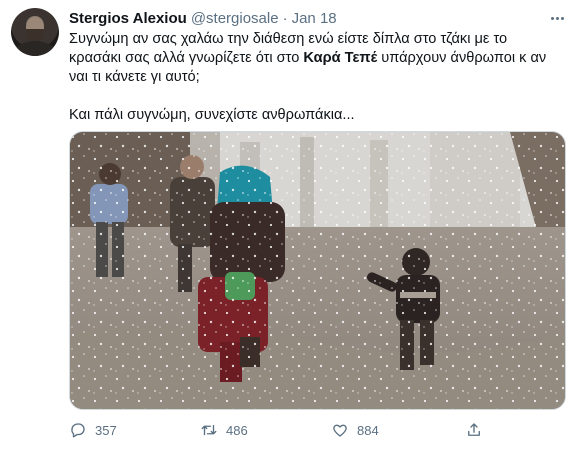  What do you see at coordinates (128, 18) in the screenshot?
I see `display-name: Stergios Alexiou` at bounding box center [128, 18].